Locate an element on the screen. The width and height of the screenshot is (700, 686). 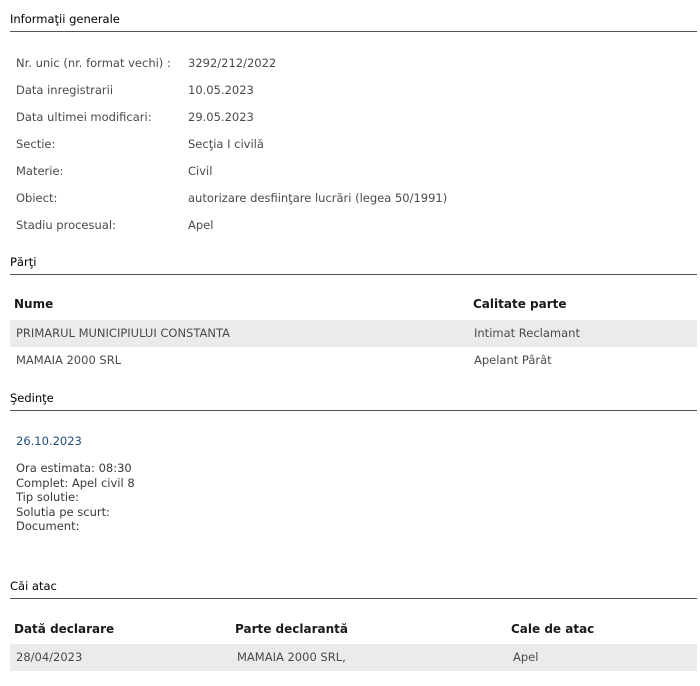
info-value: 10.05.2023 is located at coordinates (221, 90).